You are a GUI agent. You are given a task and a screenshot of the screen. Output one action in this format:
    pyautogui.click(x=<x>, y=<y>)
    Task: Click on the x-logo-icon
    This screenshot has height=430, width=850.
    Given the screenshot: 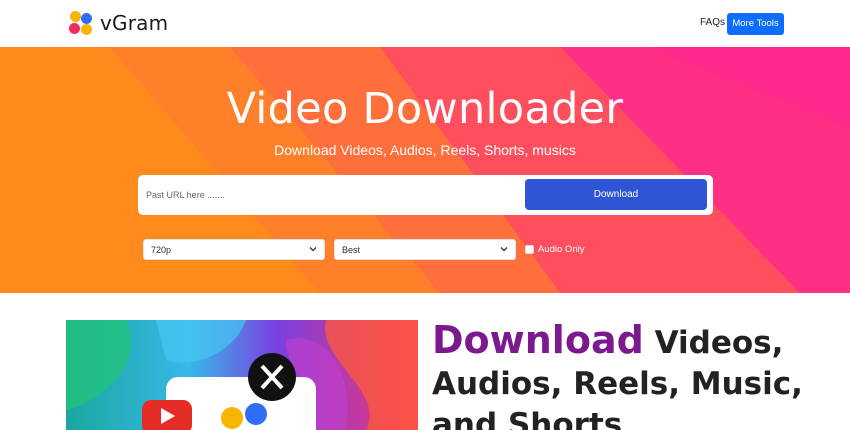 What is the action you would take?
    pyautogui.click(x=272, y=377)
    